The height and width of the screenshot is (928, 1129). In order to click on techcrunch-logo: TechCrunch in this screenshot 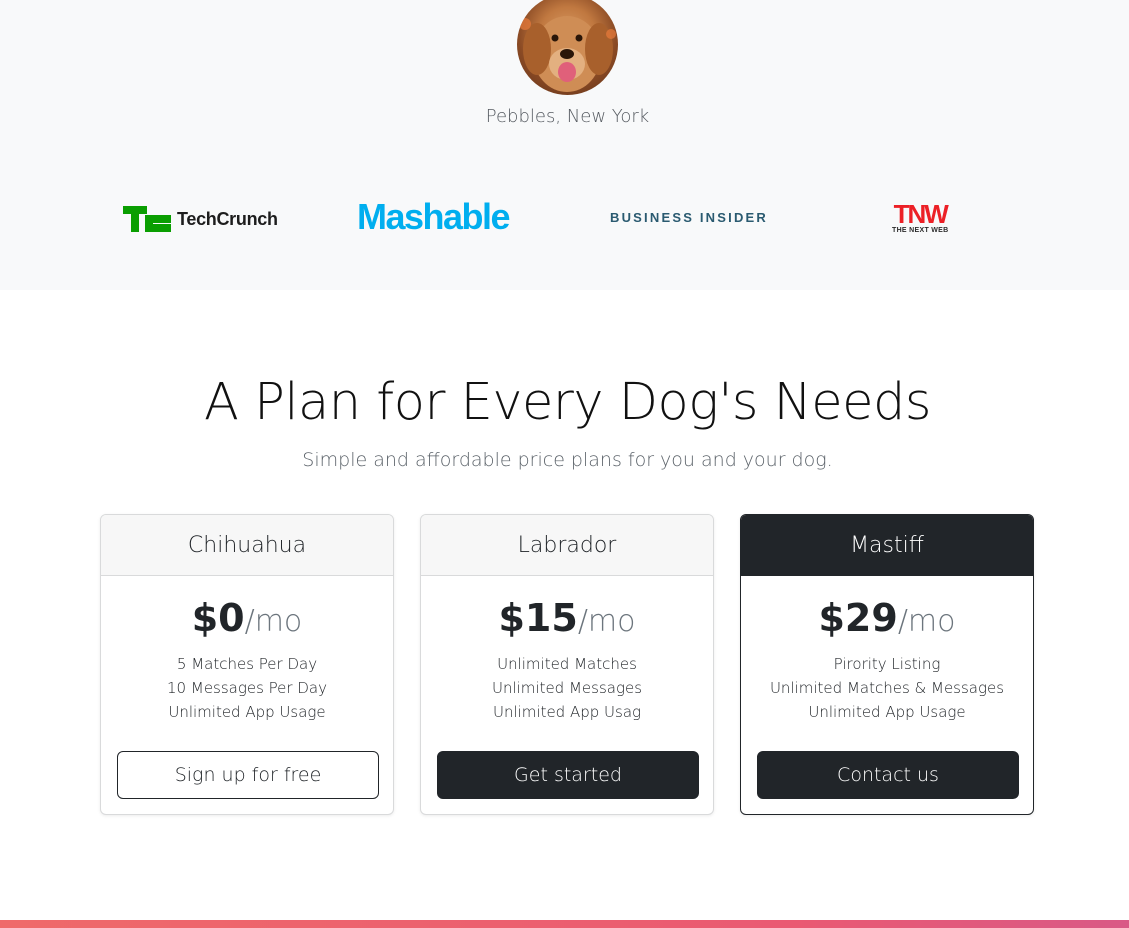, I will do `click(200, 219)`.